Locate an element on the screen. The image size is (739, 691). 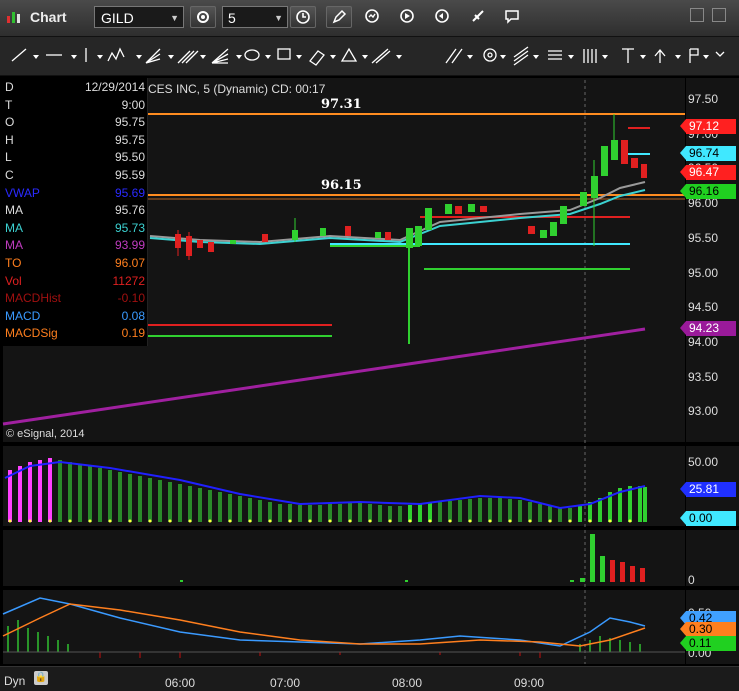
macd-histogram is located at coordinates (324, 636).